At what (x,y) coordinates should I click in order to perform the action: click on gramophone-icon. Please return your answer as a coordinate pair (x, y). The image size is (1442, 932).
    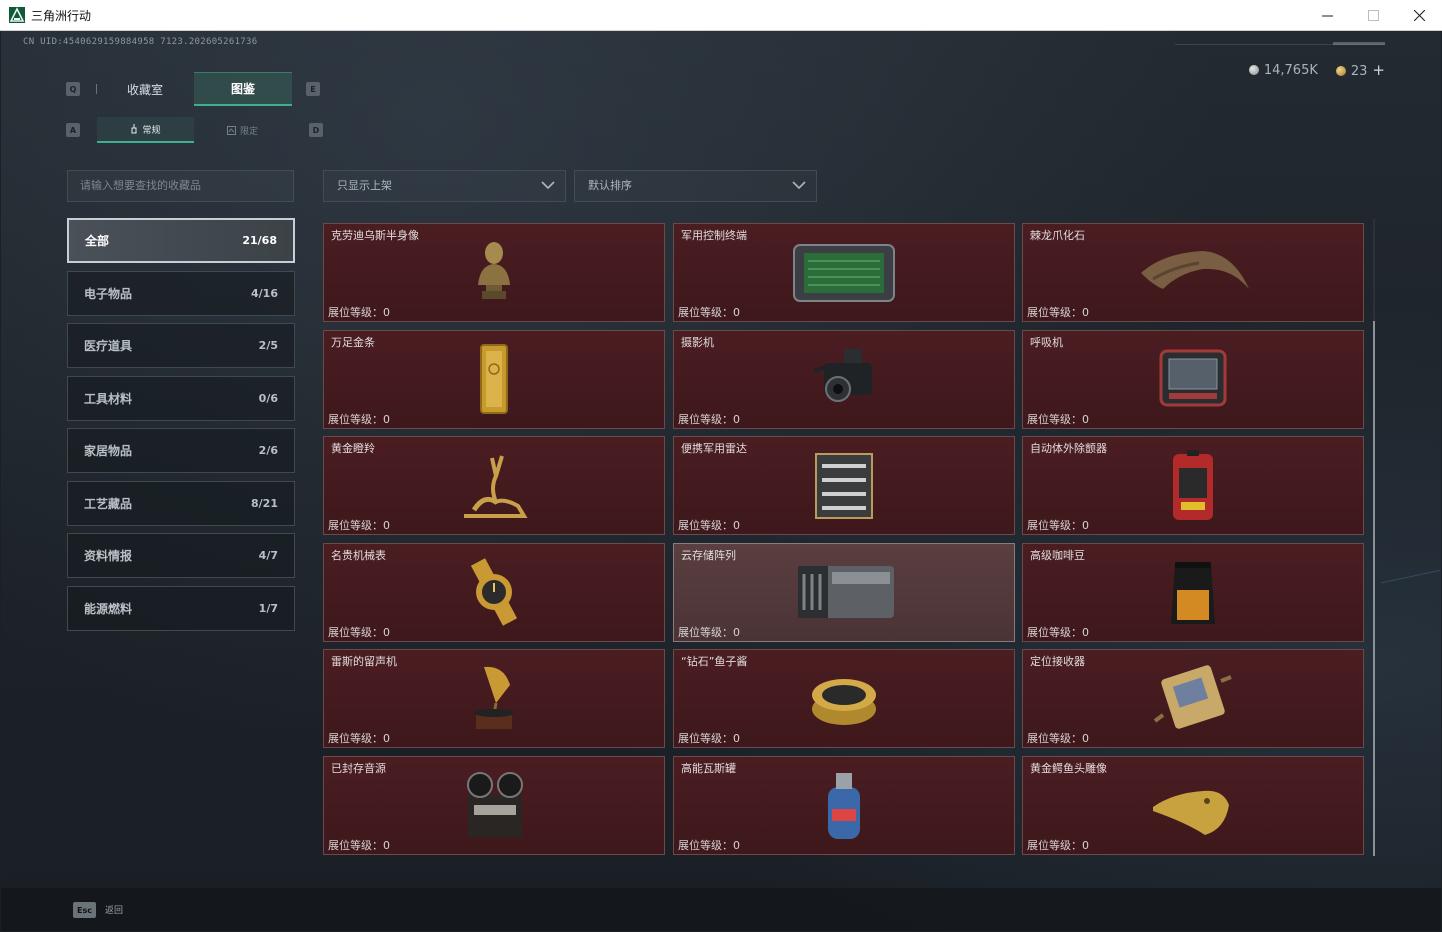
    Looking at the image, I should click on (494, 699).